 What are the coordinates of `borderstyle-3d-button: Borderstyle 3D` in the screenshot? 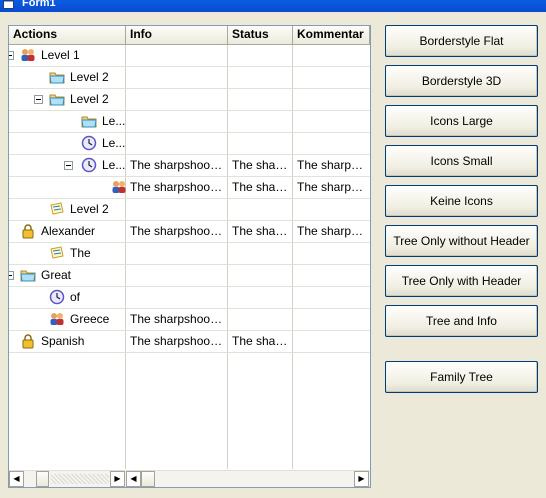 It's located at (461, 81).